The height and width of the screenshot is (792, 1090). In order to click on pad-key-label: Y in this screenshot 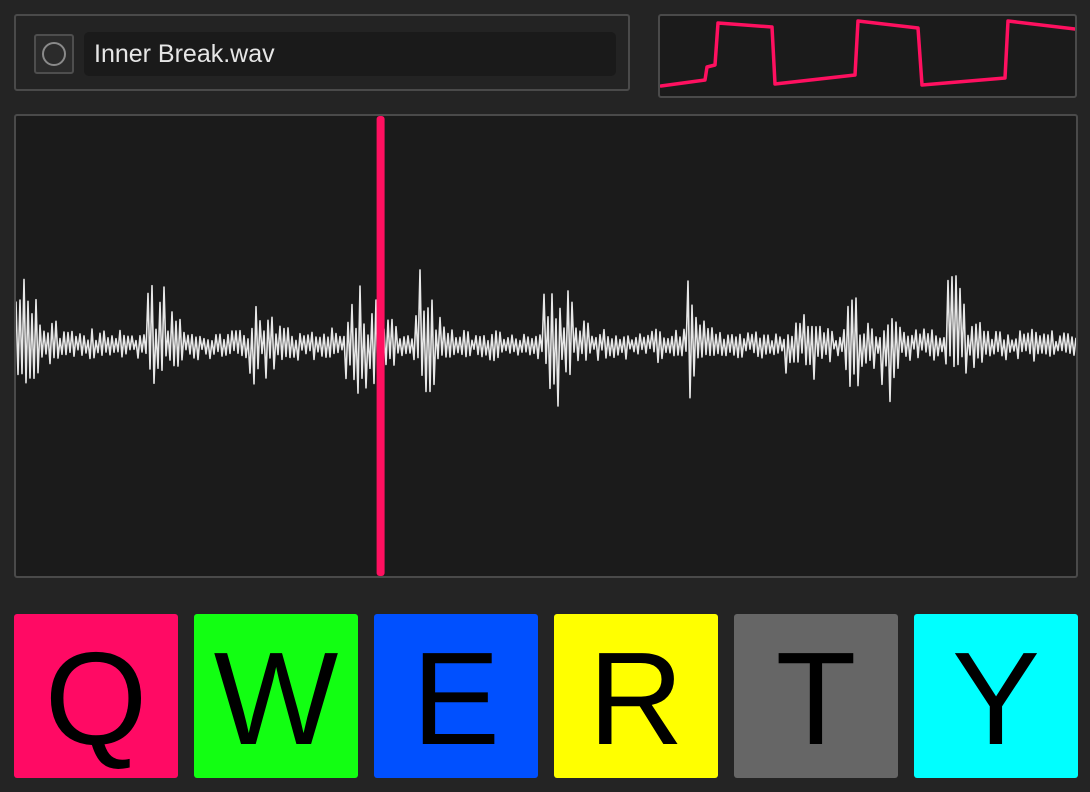, I will do `click(996, 698)`.